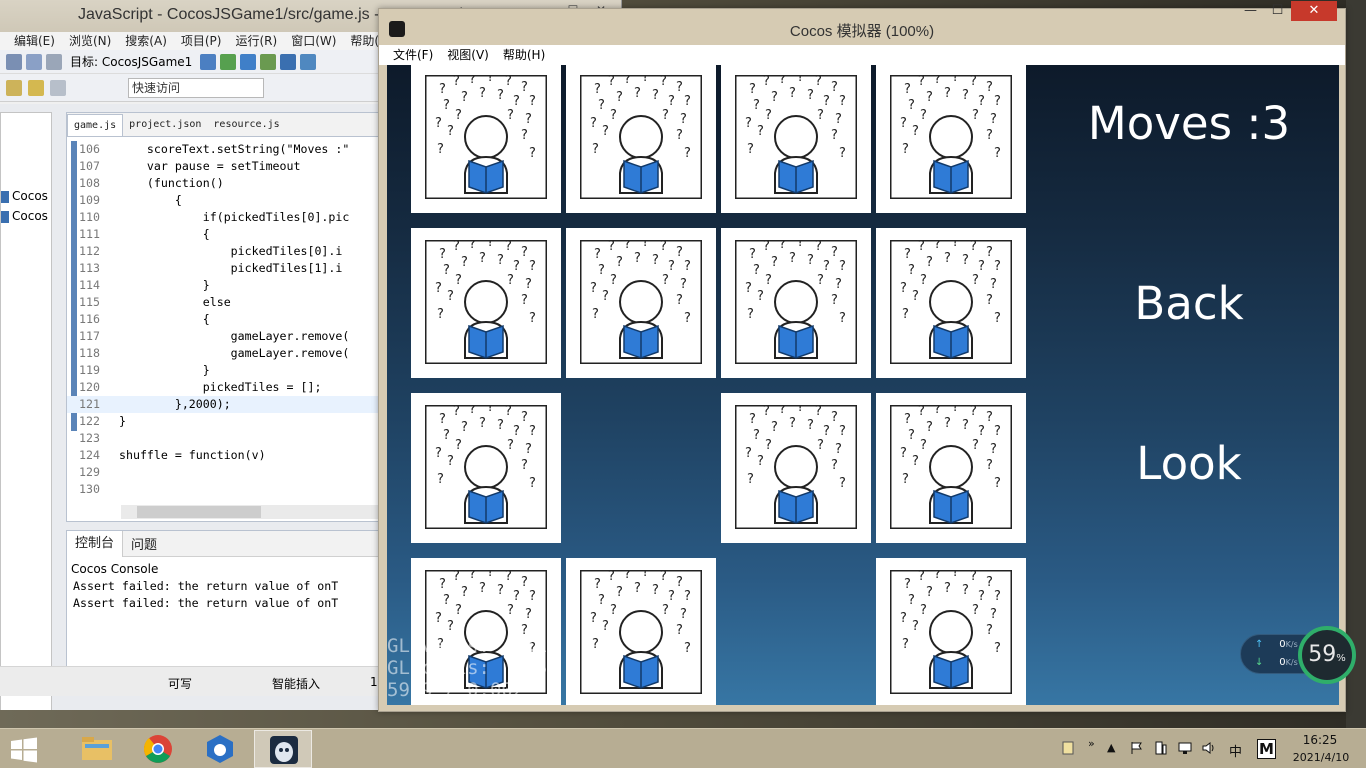  What do you see at coordinates (131, 61) in the screenshot?
I see `run-target-label: 目标: CocosJSGame1` at bounding box center [131, 61].